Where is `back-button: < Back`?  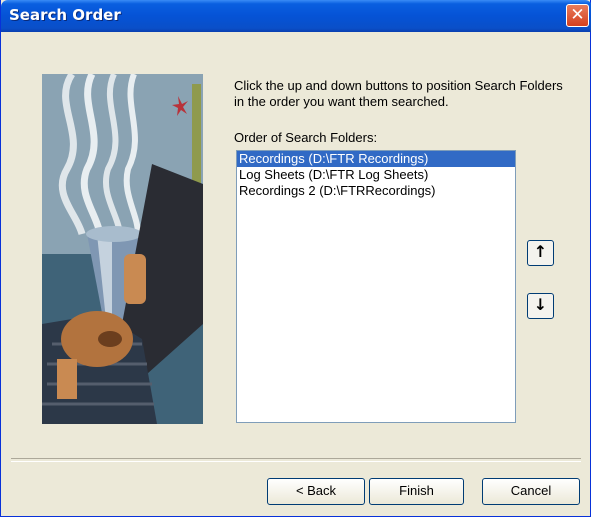 back-button: < Back is located at coordinates (316, 491).